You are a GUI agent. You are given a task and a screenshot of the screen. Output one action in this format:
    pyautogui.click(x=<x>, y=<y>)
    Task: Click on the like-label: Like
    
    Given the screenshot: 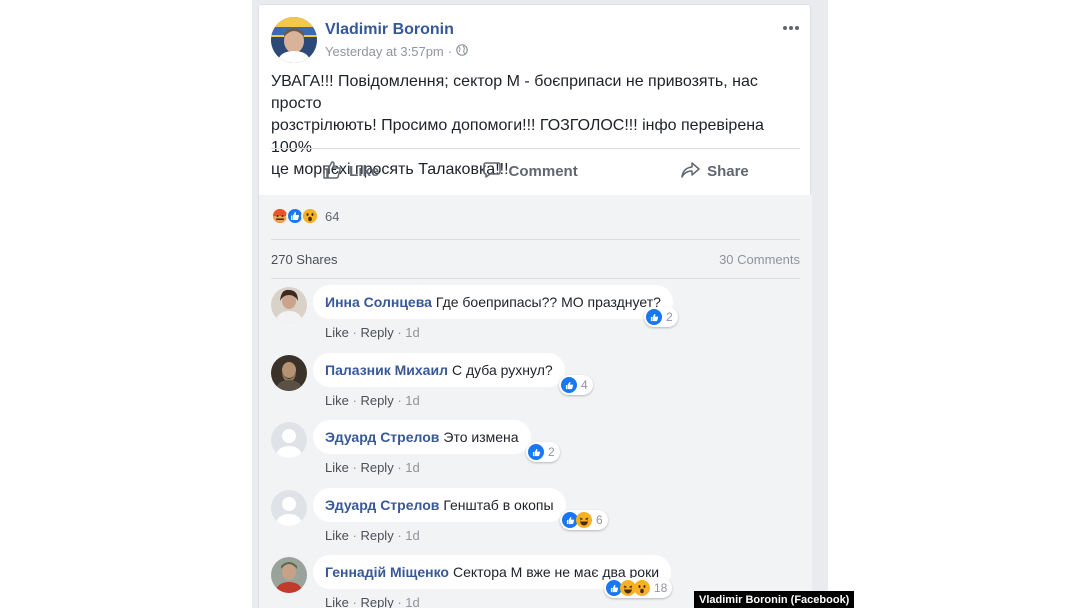 What is the action you would take?
    pyautogui.click(x=364, y=171)
    